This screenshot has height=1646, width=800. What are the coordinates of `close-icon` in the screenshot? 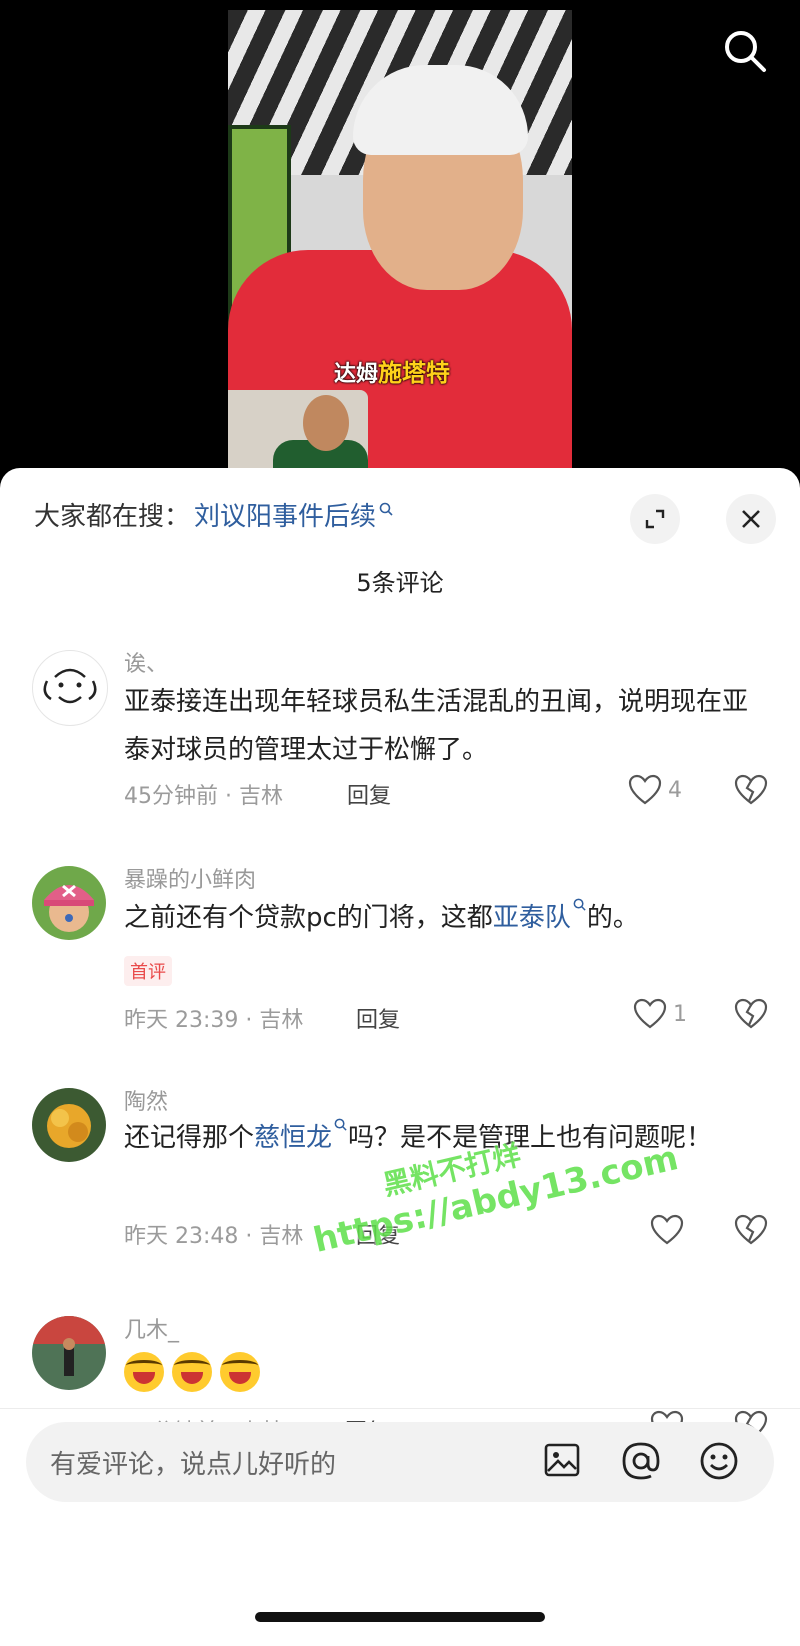 It's located at (751, 519).